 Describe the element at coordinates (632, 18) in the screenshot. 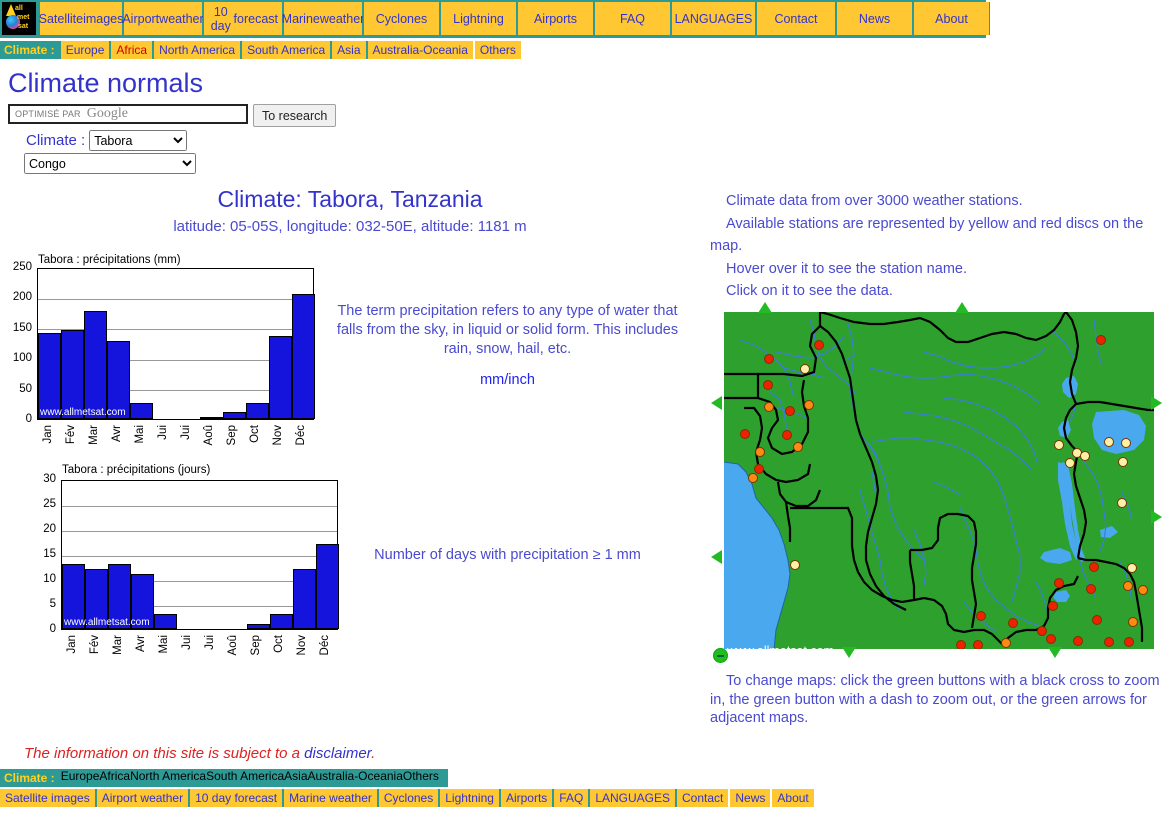

I see `nav-tab-faq: FAQ` at that location.